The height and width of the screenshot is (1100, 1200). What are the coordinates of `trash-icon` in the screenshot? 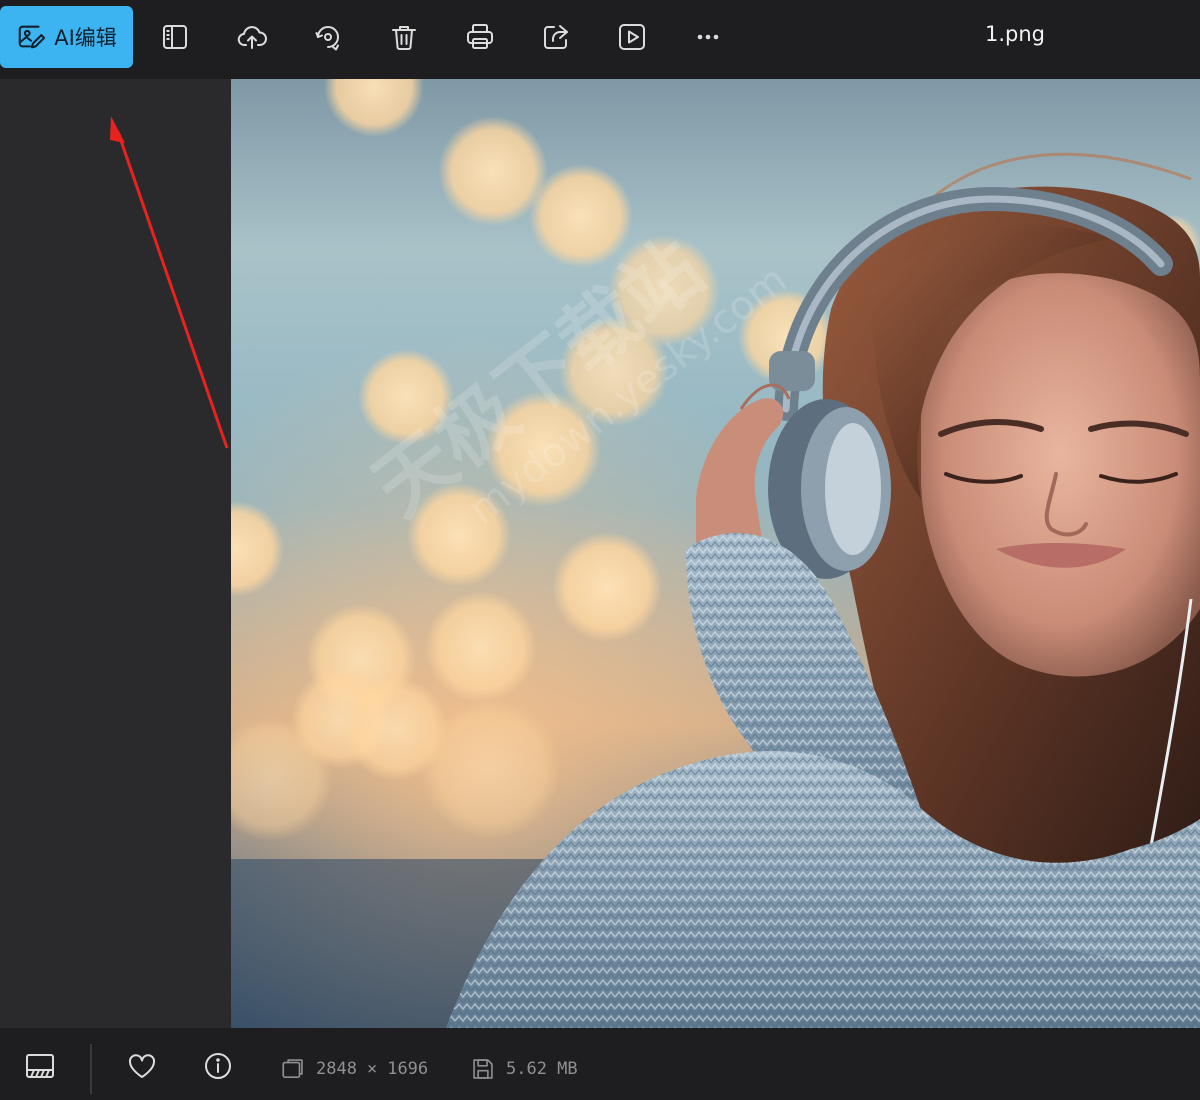 It's located at (404, 38).